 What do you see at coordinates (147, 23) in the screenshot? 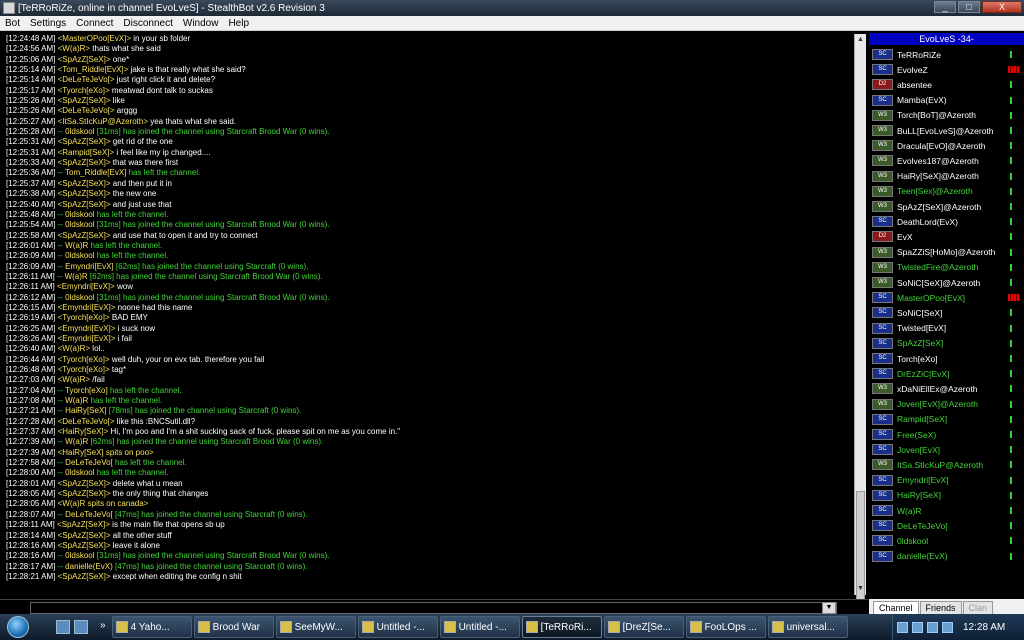
I see `menu-disconnect: Disconnect` at bounding box center [147, 23].